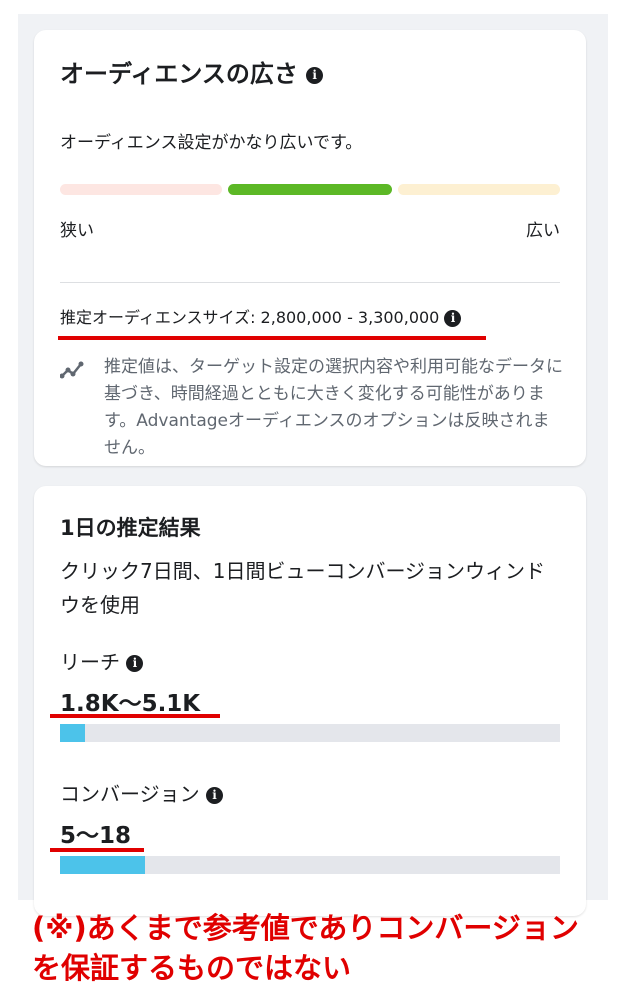 The image size is (621, 1006). What do you see at coordinates (305, 948) in the screenshot?
I see `disclaimer-annotation: (※)あくまで参考値でありコンバージョンを保証するものではない` at bounding box center [305, 948].